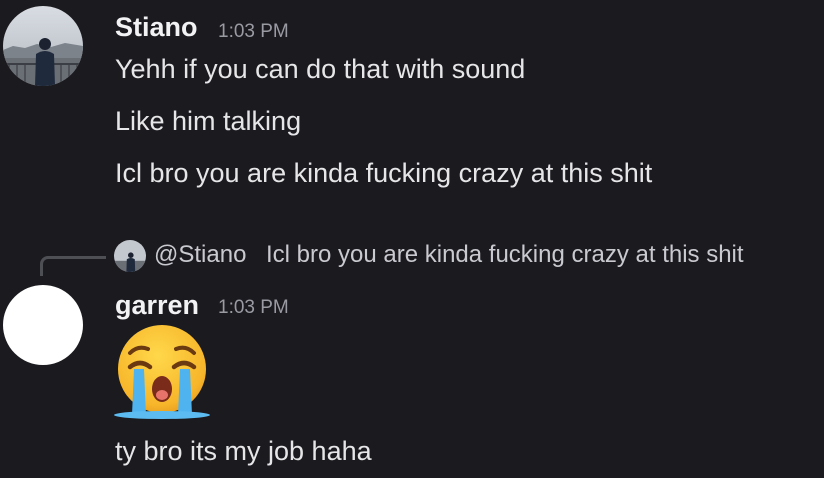  I want to click on username-stiano: Stiano, so click(156, 27).